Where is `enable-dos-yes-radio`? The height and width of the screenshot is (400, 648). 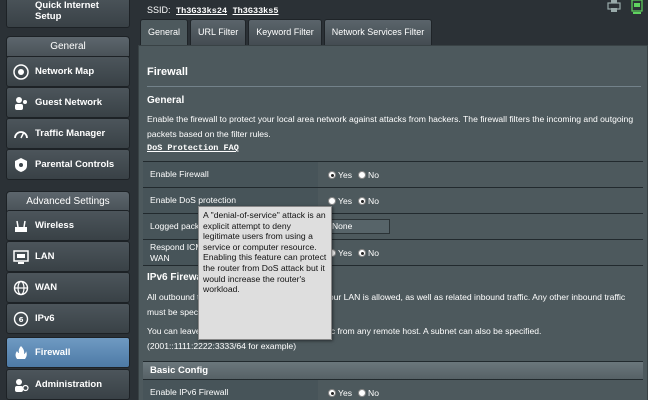 enable-dos-yes-radio is located at coordinates (332, 200).